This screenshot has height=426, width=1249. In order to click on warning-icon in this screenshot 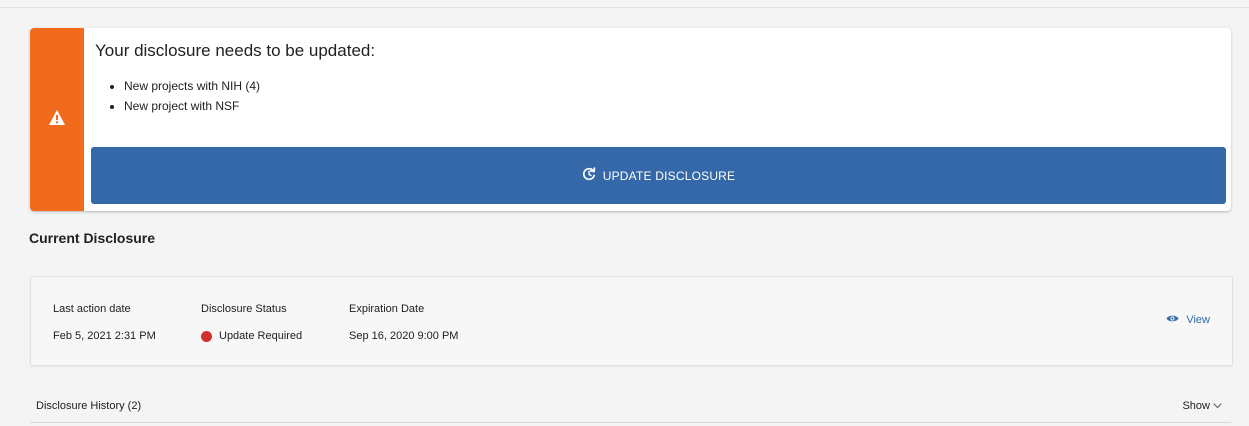, I will do `click(57, 120)`.